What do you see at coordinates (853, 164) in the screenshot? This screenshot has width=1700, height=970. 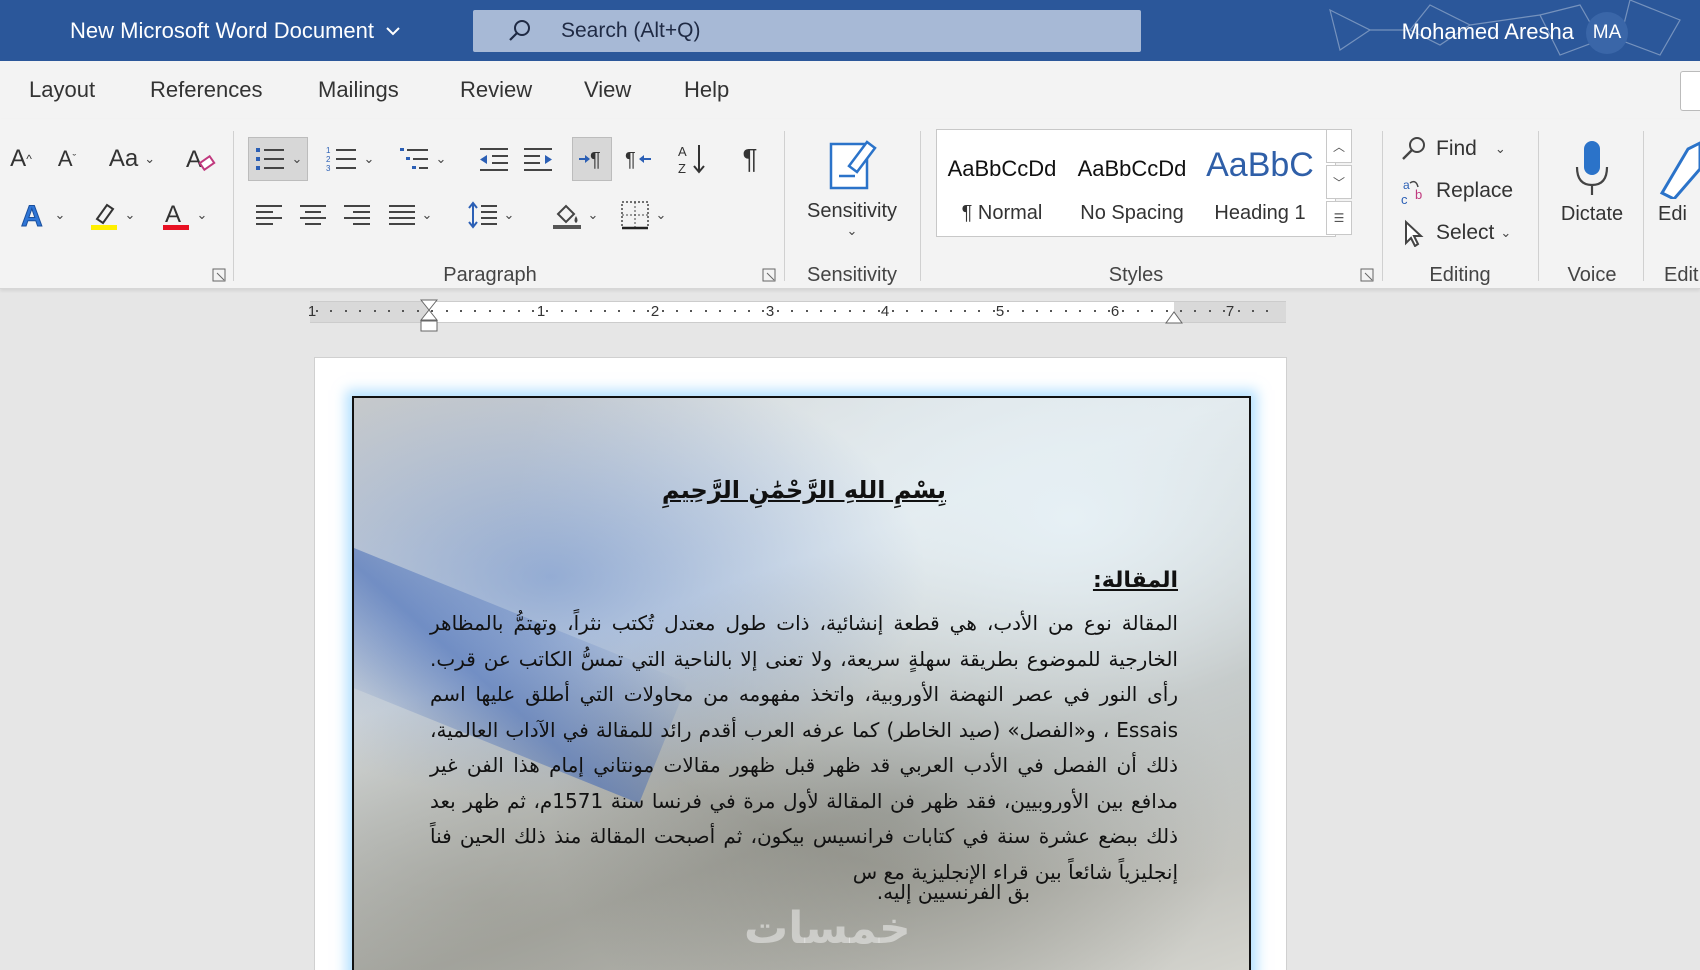 I see `sensitivity-icon` at bounding box center [853, 164].